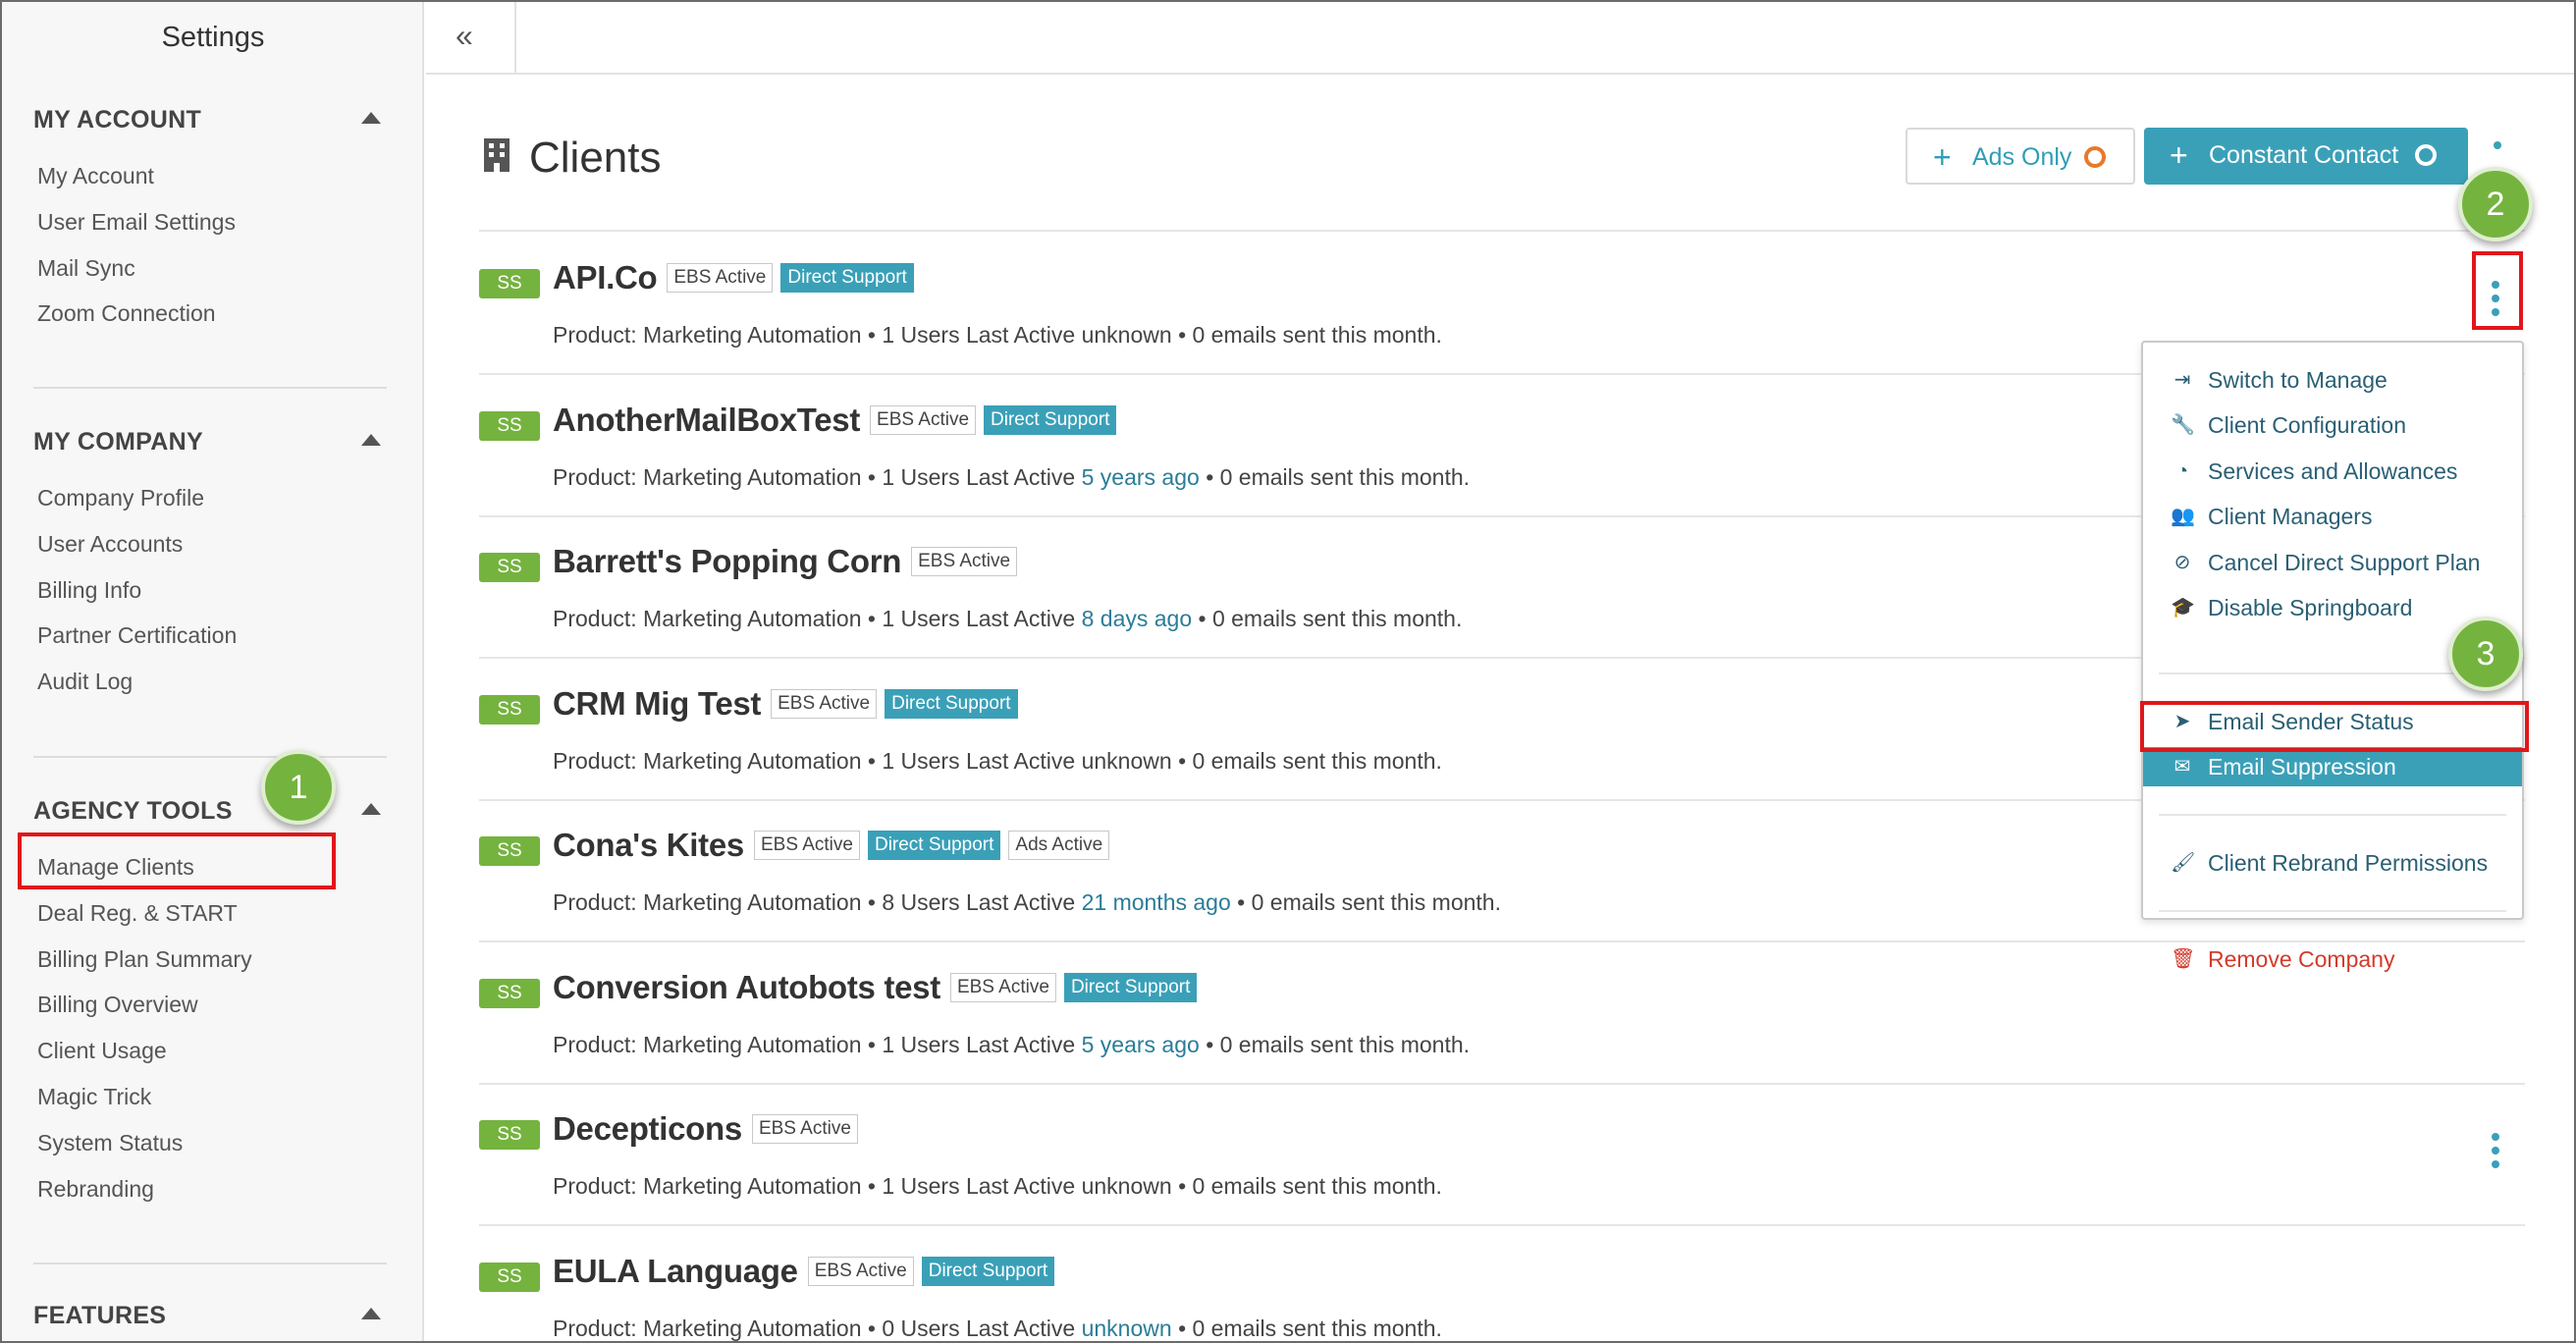 The width and height of the screenshot is (2576, 1343). I want to click on row-divider, so click(1502, 1083).